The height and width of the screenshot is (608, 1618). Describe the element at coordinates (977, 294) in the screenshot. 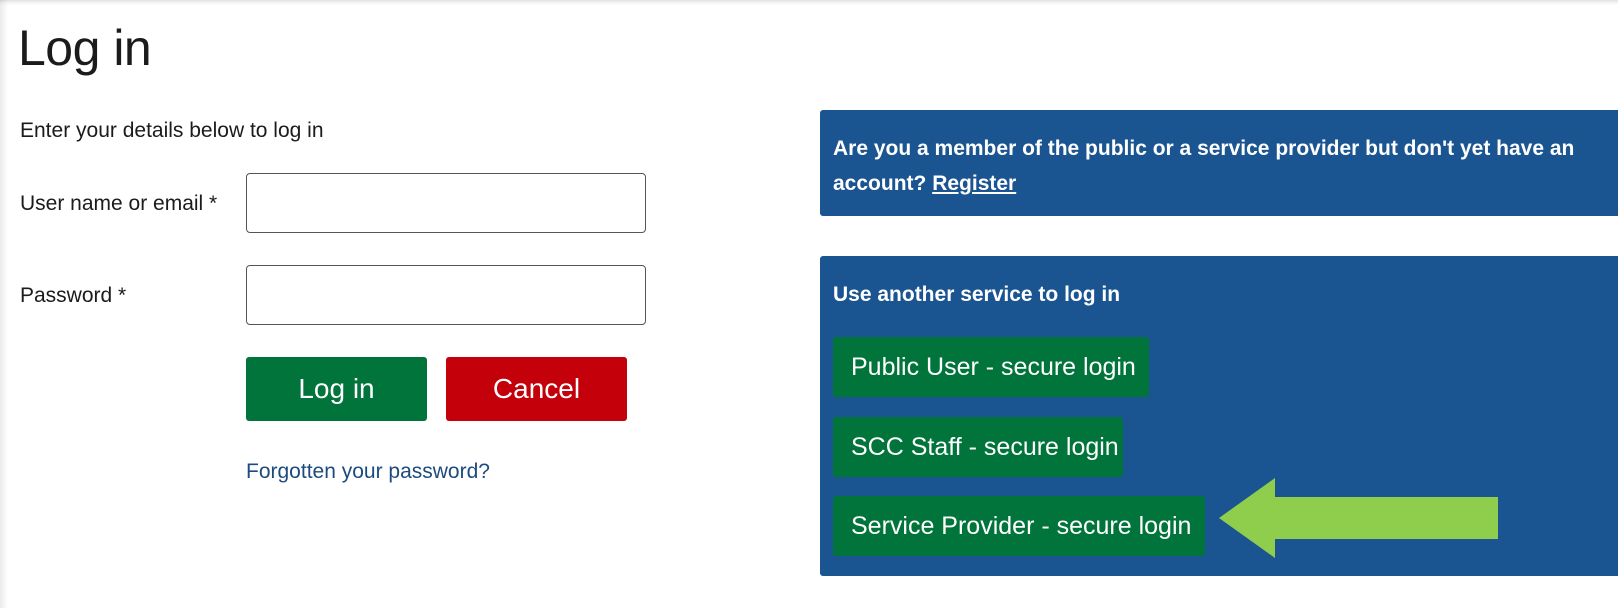

I see `other-services-heading: Use another service to log in` at that location.